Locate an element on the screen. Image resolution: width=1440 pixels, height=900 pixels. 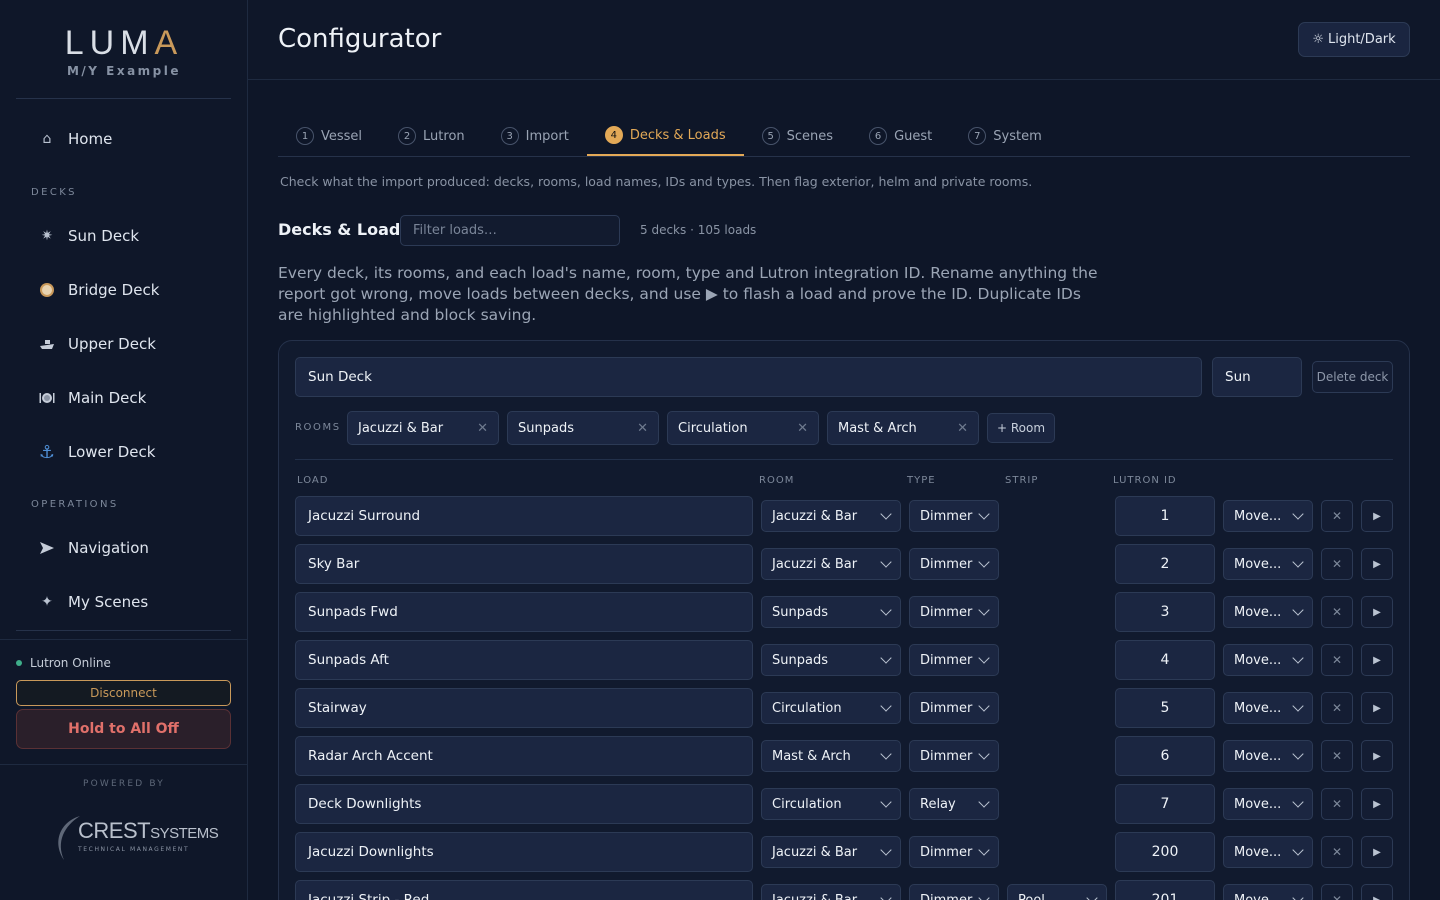
lutron-id-input: 5 is located at coordinates (1165, 708).